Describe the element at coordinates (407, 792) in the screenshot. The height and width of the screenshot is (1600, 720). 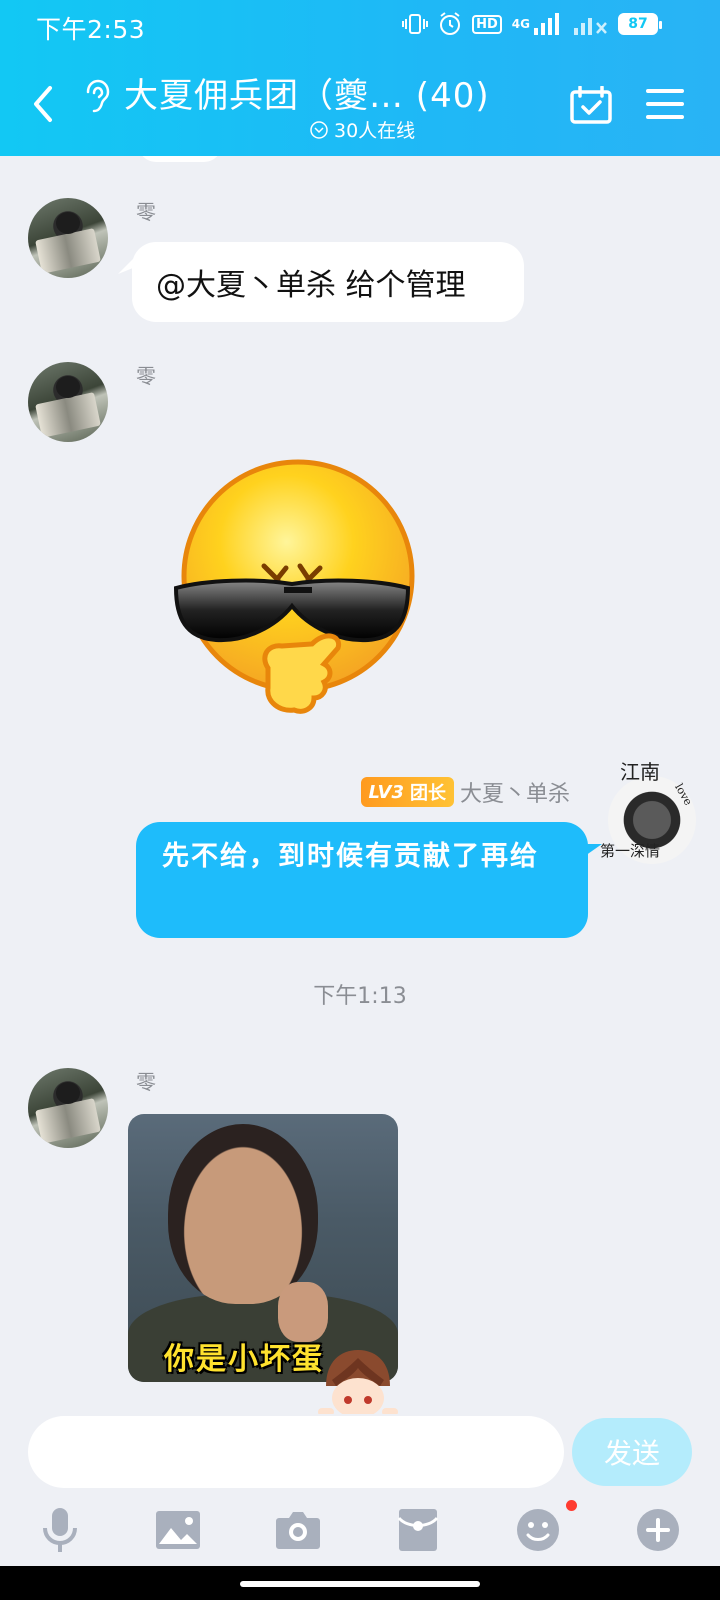
I see `level-badge: LV3 团长` at that location.